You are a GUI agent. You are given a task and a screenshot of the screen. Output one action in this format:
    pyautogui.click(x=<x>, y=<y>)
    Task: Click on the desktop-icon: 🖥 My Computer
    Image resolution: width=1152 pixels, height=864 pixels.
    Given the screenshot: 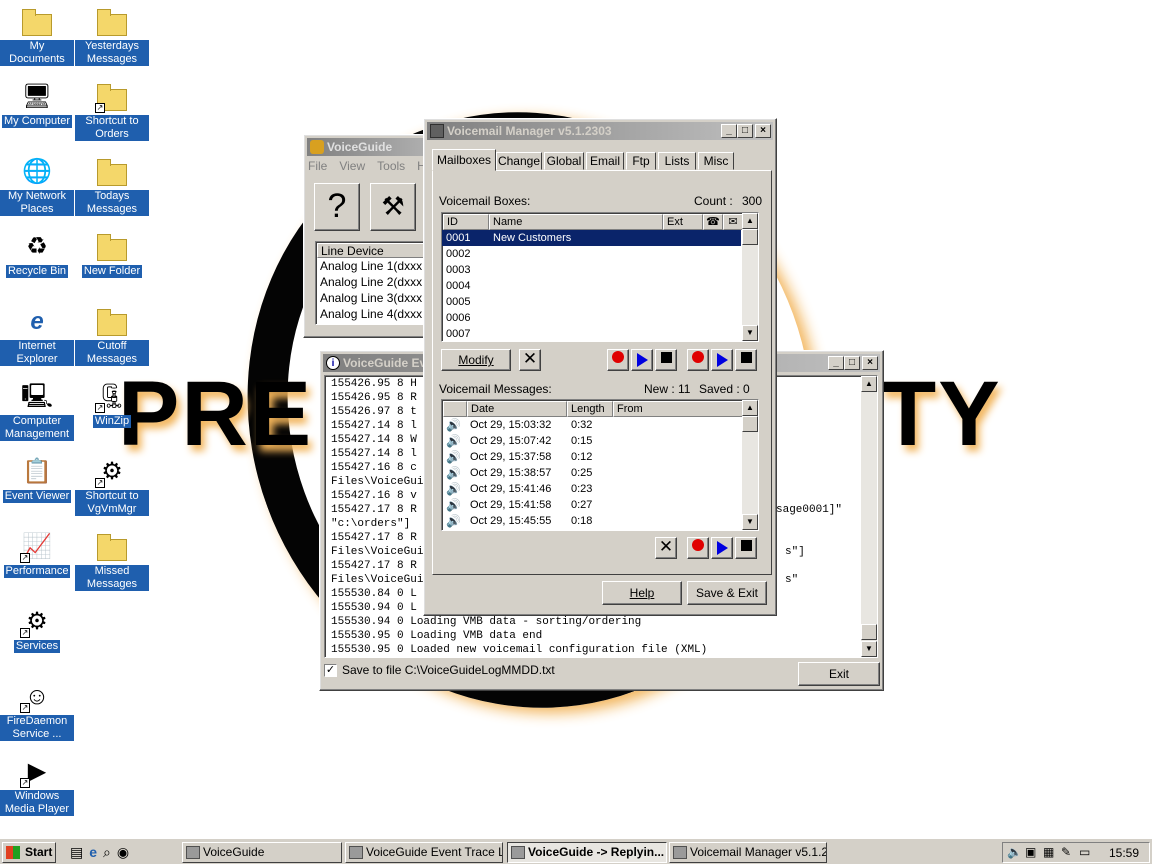 What is the action you would take?
    pyautogui.click(x=37, y=104)
    